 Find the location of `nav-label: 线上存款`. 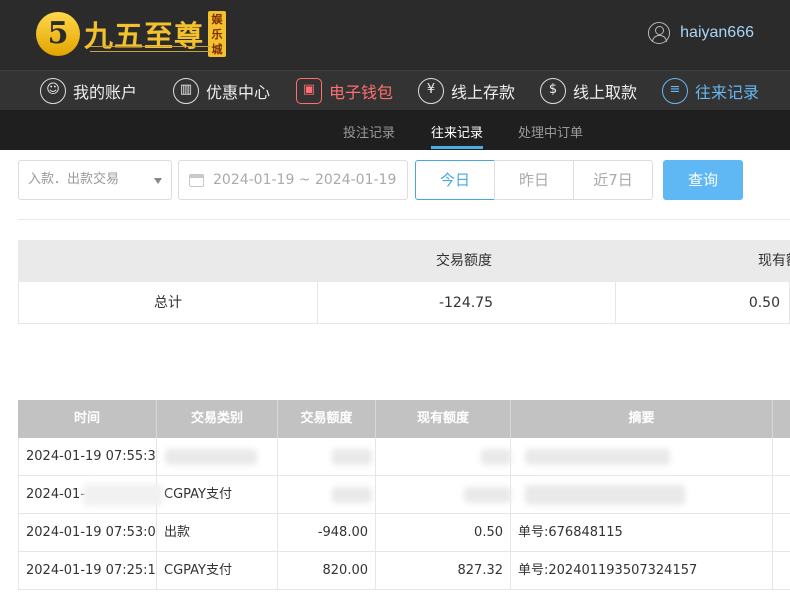

nav-label: 线上存款 is located at coordinates (483, 92).